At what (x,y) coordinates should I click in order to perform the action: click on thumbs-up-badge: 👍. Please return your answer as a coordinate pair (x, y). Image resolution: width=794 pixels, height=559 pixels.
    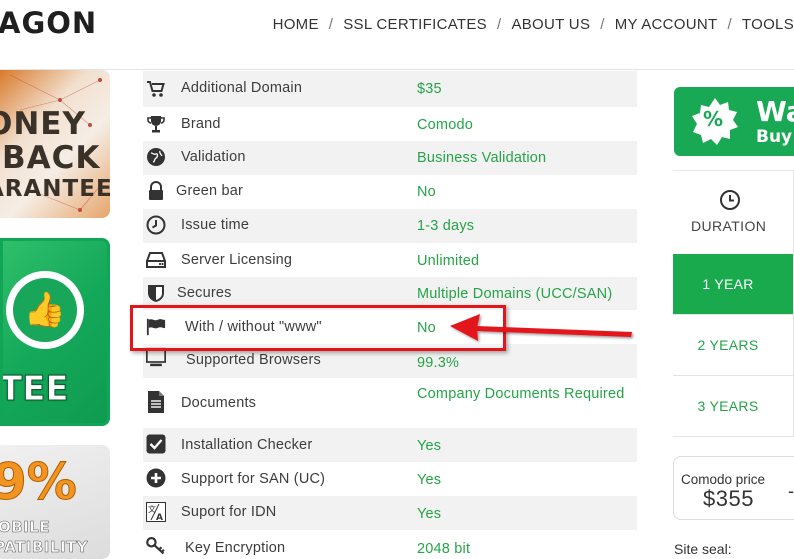
    Looking at the image, I should click on (45, 310).